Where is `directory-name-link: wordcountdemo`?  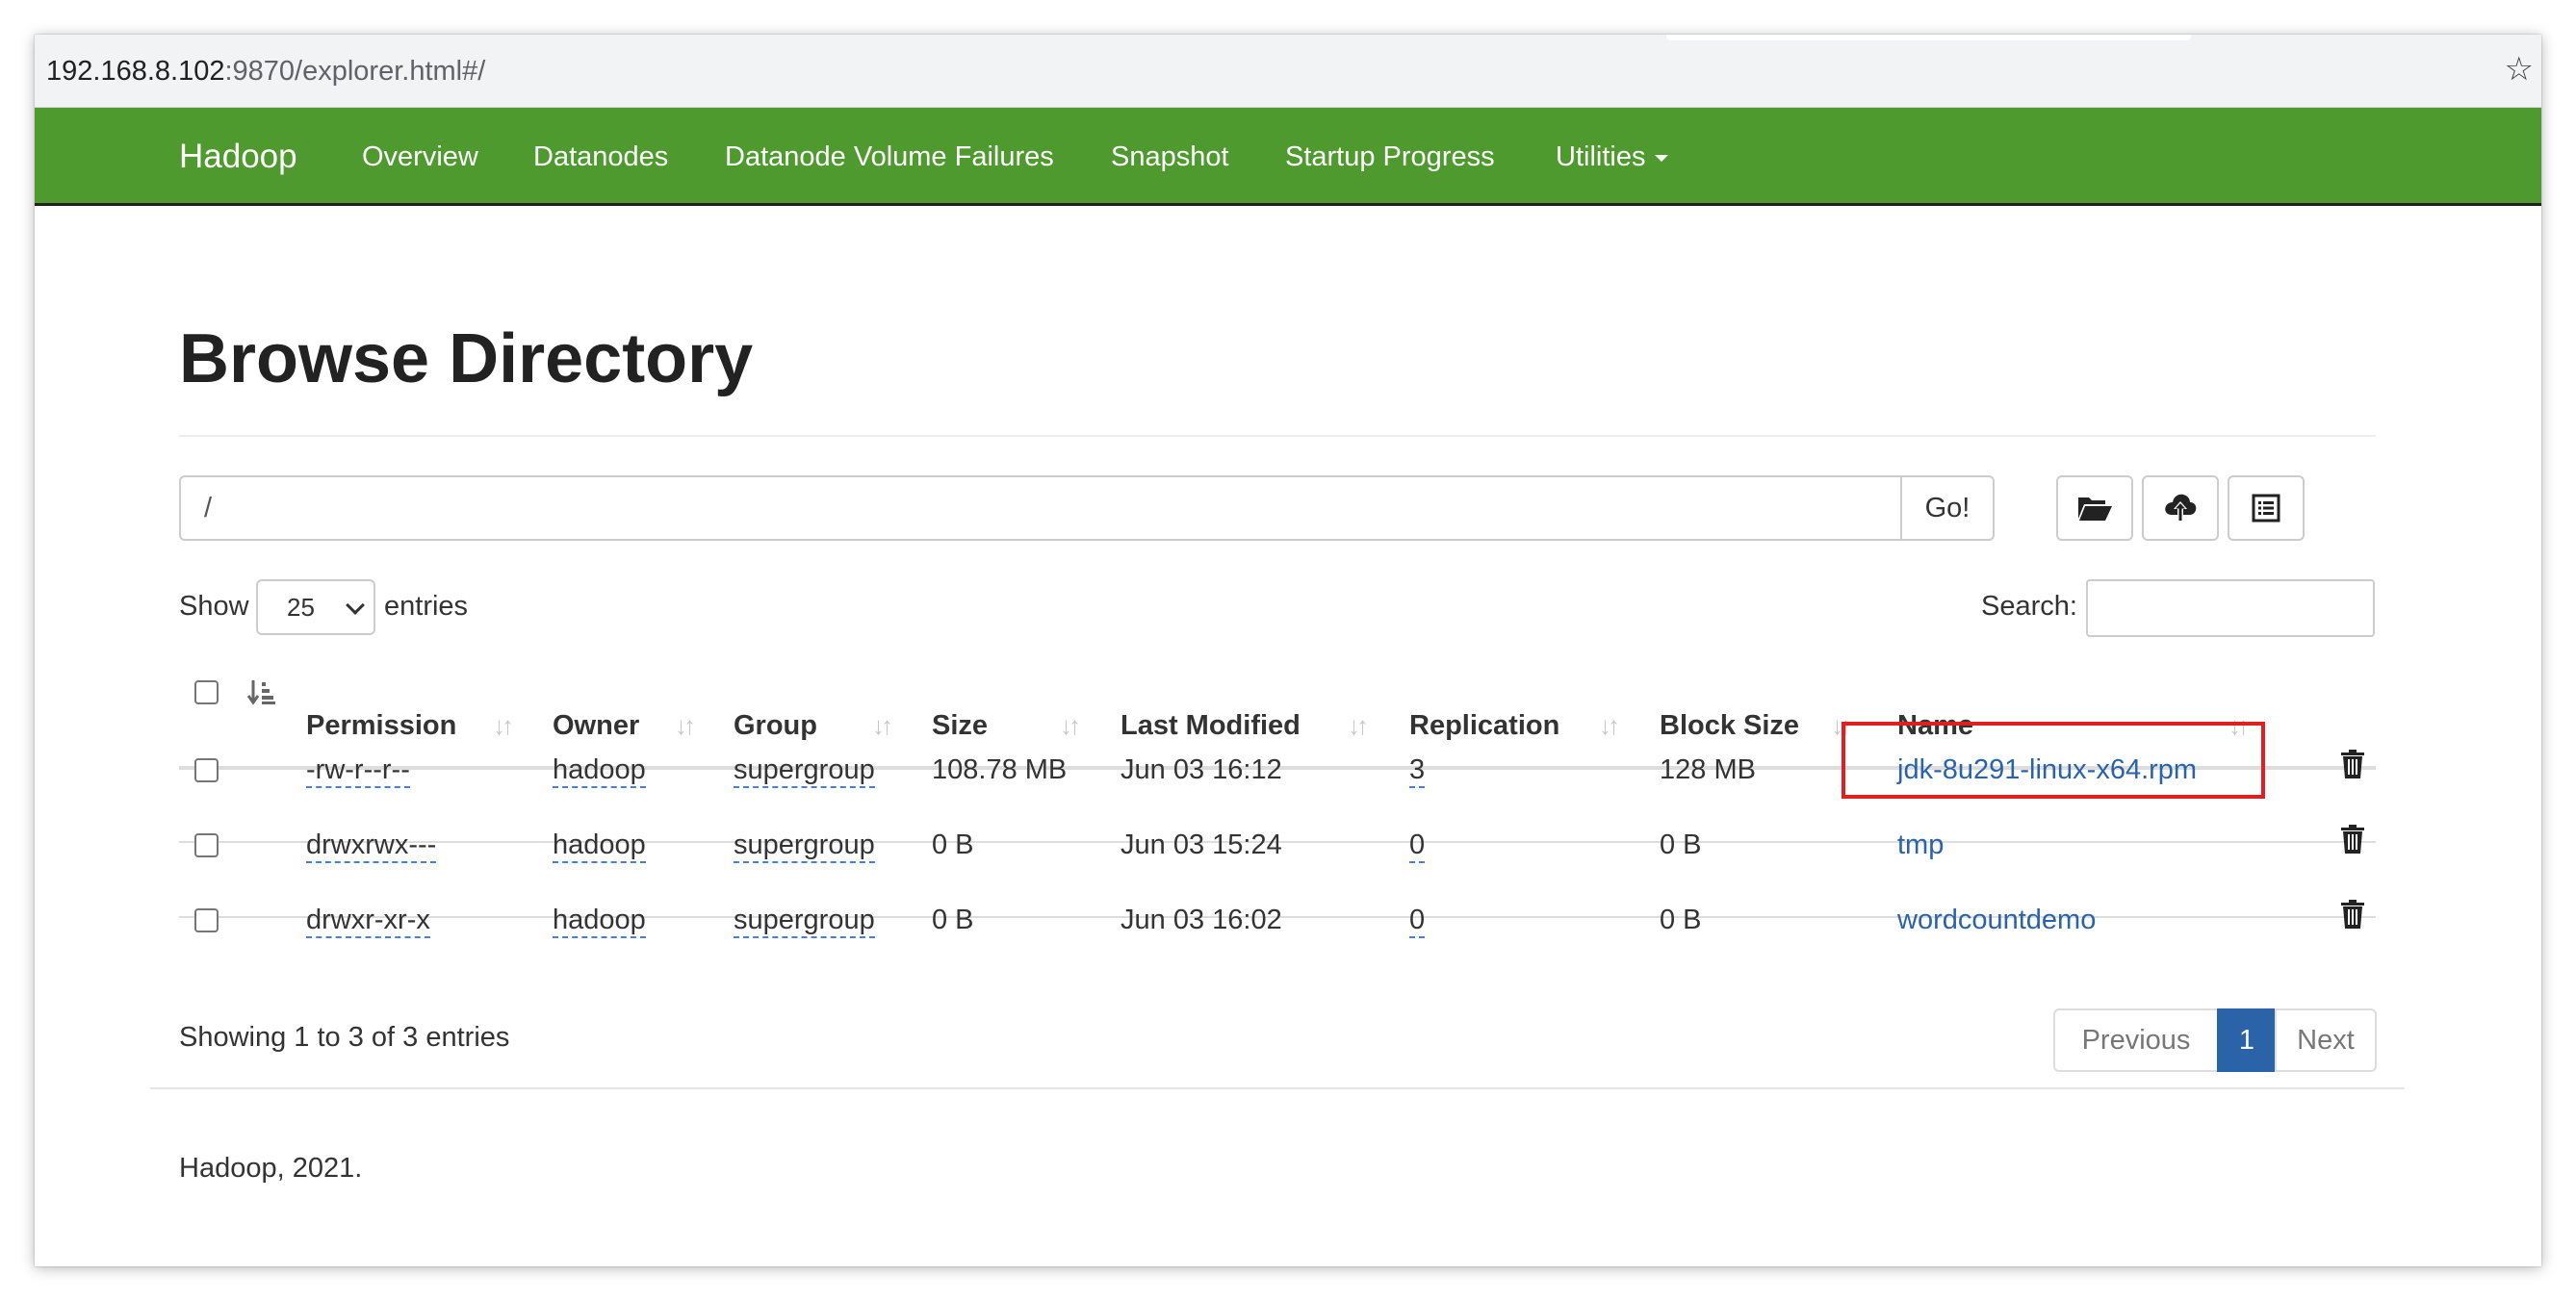 directory-name-link: wordcountdemo is located at coordinates (1996, 920).